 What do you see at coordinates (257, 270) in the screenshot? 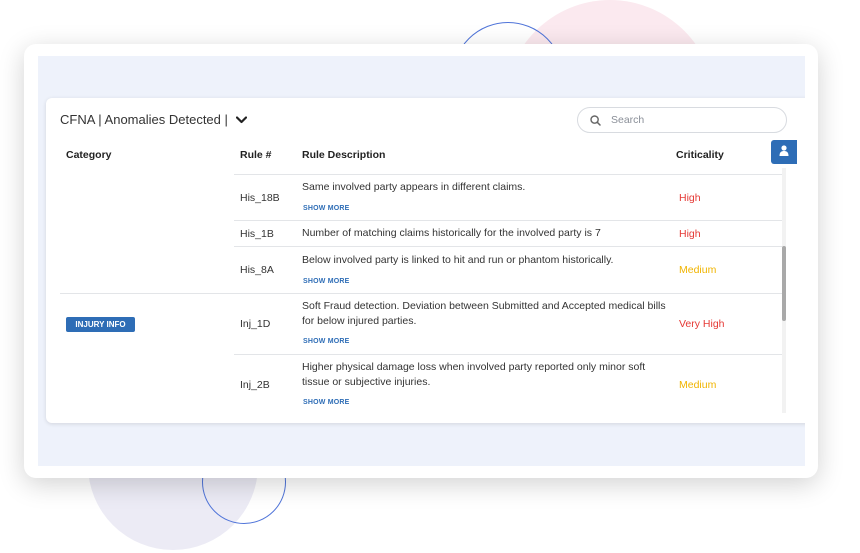
I see `rule-number: His_8A` at bounding box center [257, 270].